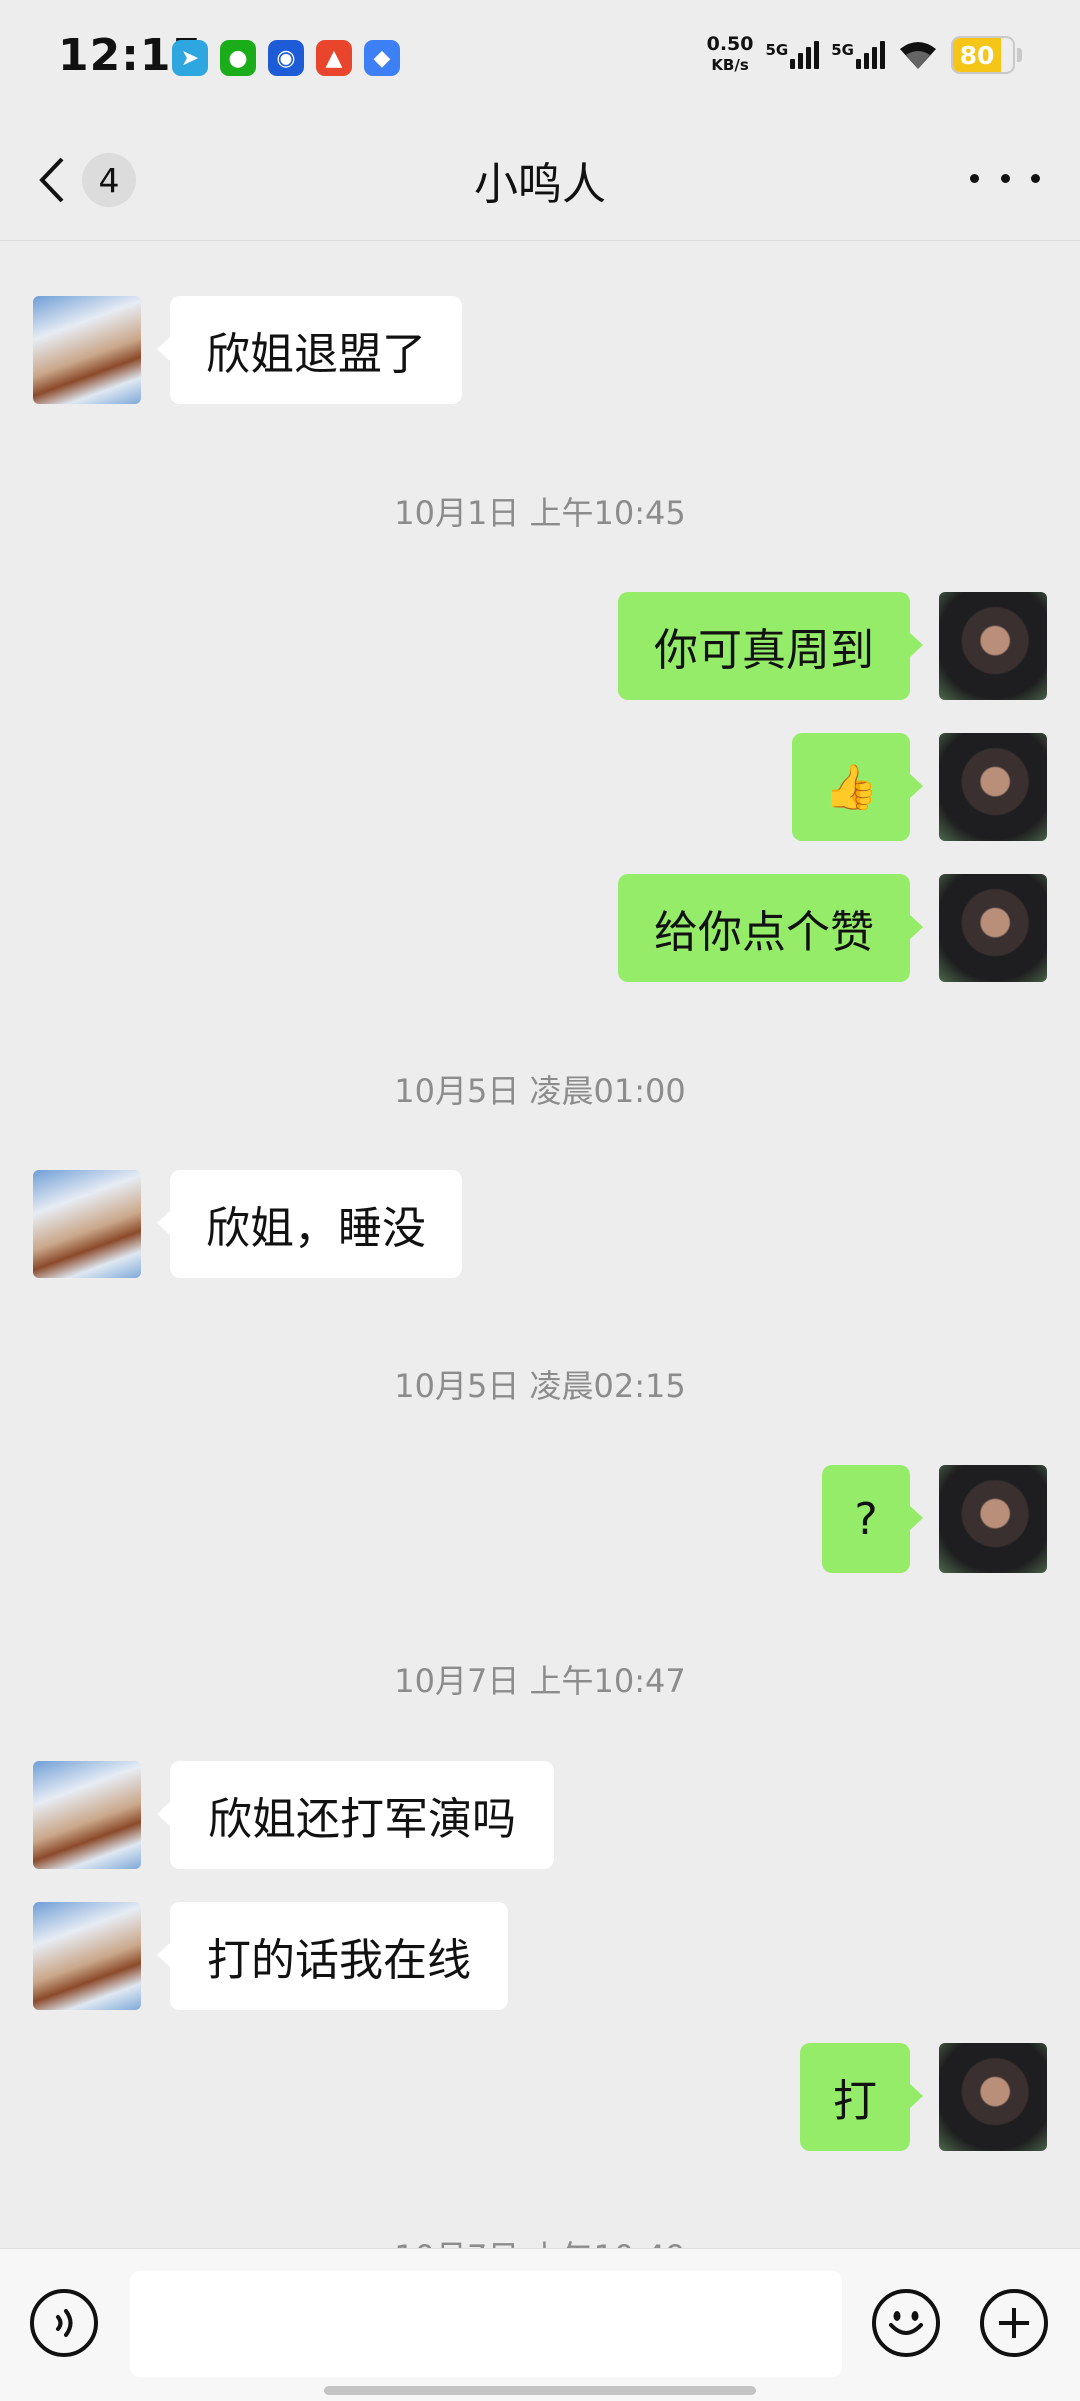  I want to click on app-icon-red: ▲, so click(334, 58).